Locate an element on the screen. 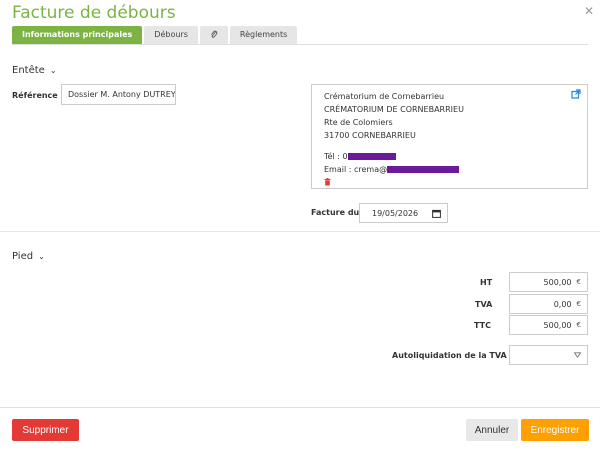  cancel-button: Annuler is located at coordinates (492, 430).